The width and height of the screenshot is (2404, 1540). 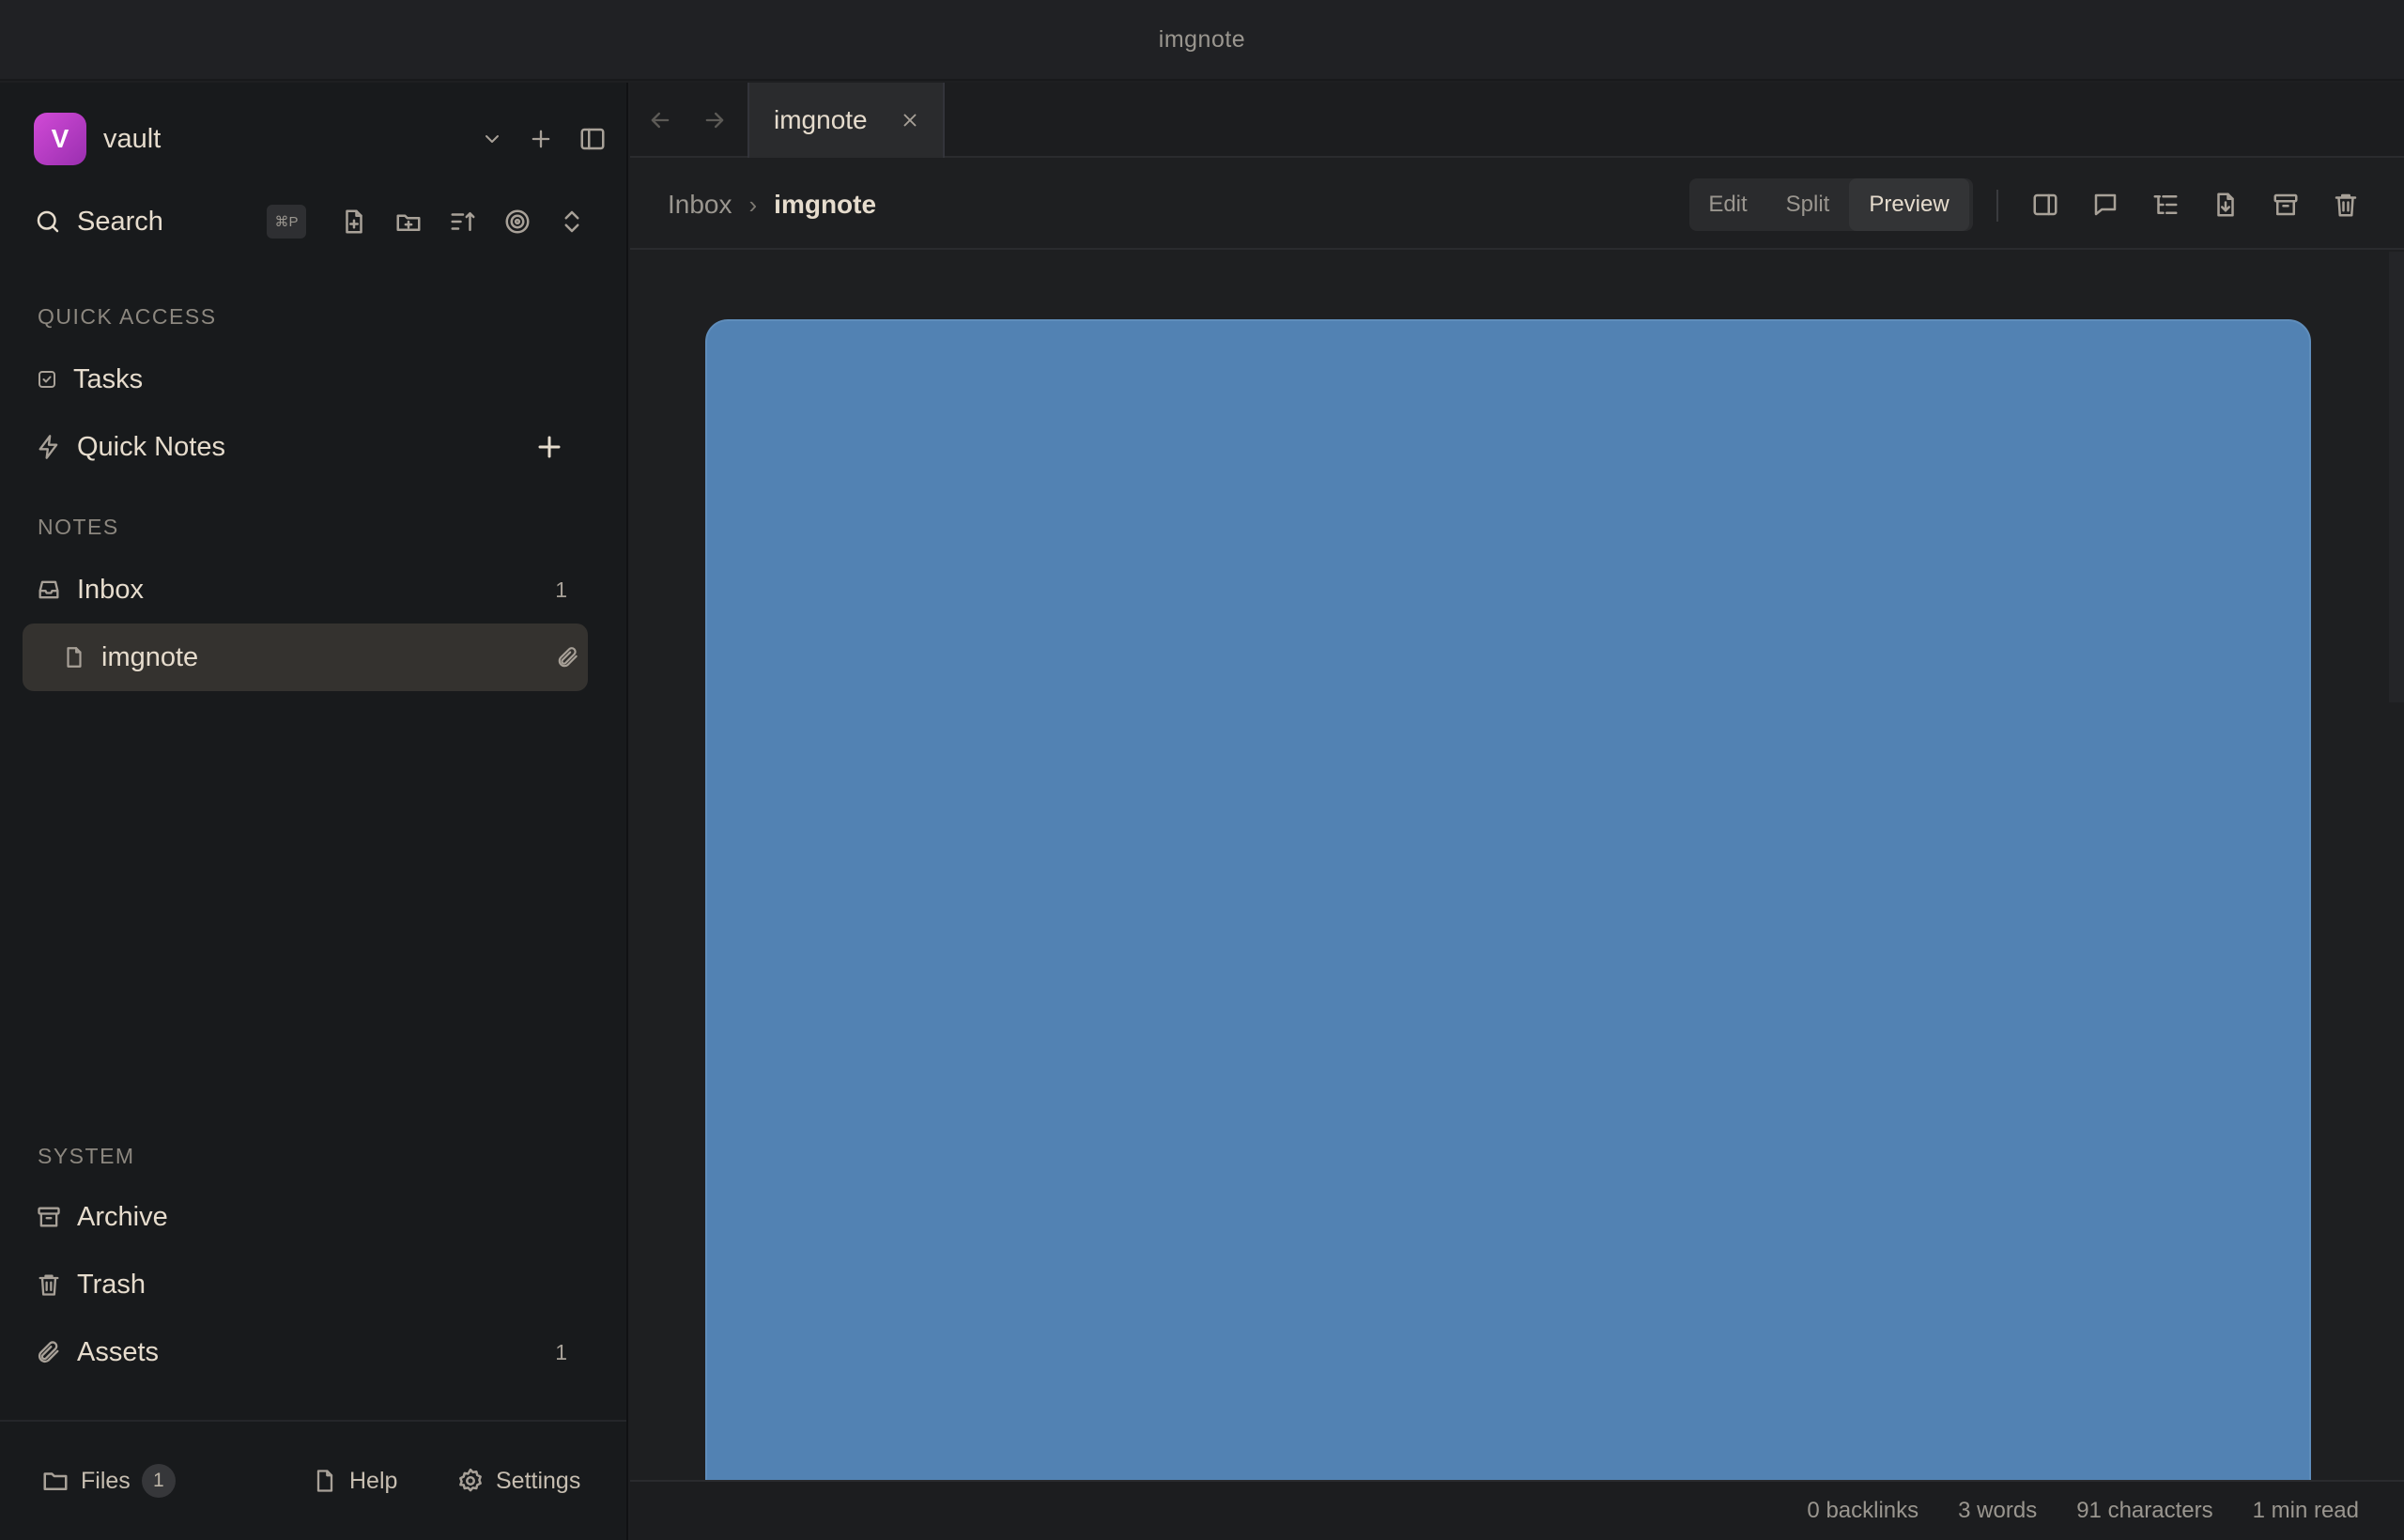 What do you see at coordinates (286, 222) in the screenshot?
I see `search-shortcut-badge: ⌘P` at bounding box center [286, 222].